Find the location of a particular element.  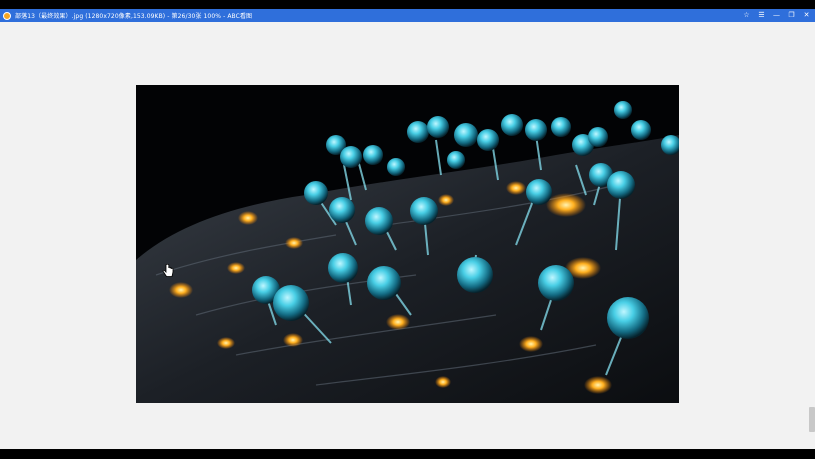

bottom-black-band is located at coordinates (407, 454).